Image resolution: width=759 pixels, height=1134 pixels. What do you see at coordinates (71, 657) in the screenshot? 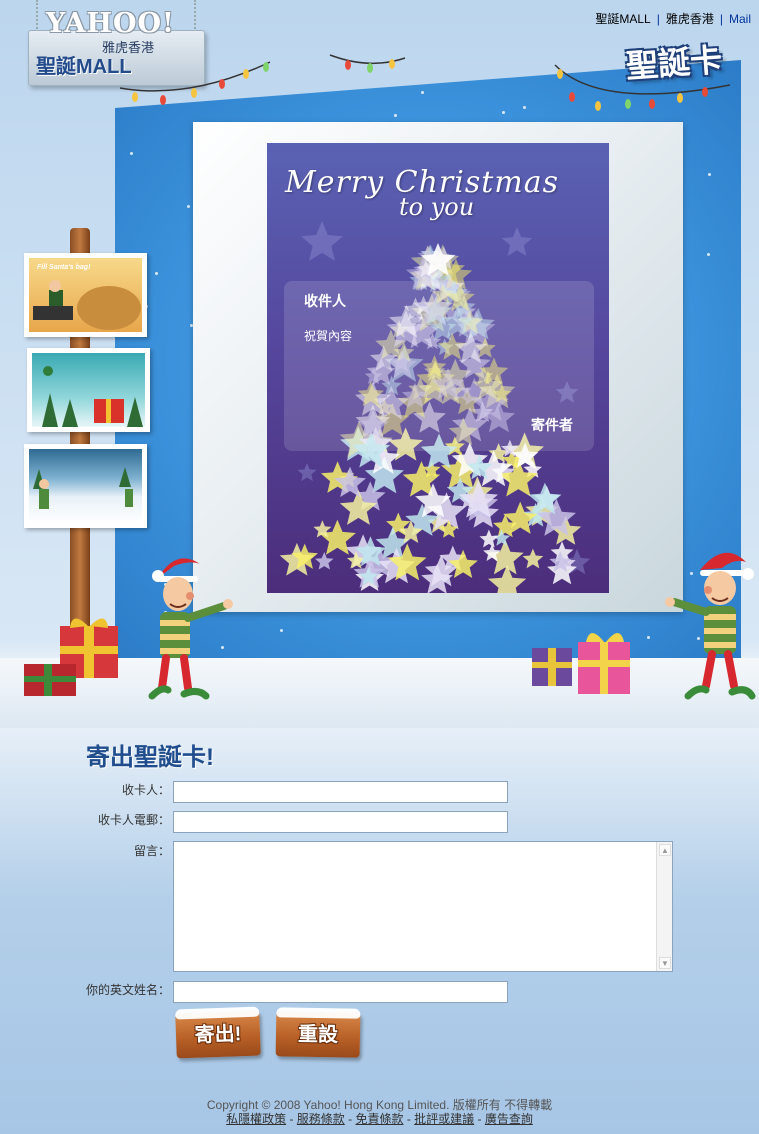
I see `gift-boxes-left` at bounding box center [71, 657].